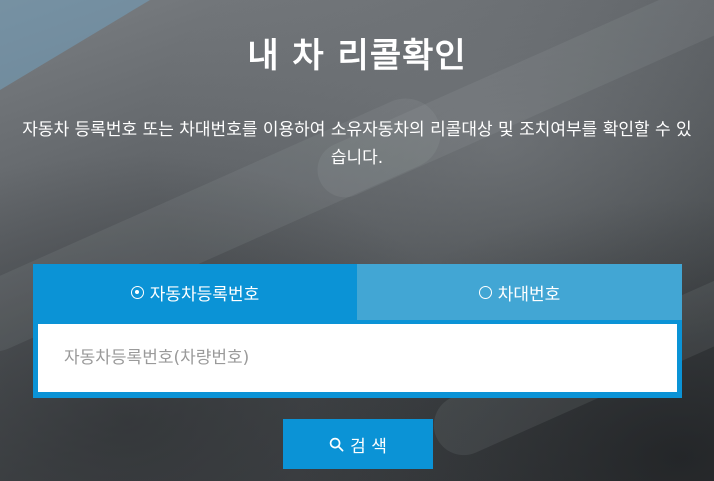 The image size is (714, 481). I want to click on tab-registration-number: 자동차등록번호, so click(195, 292).